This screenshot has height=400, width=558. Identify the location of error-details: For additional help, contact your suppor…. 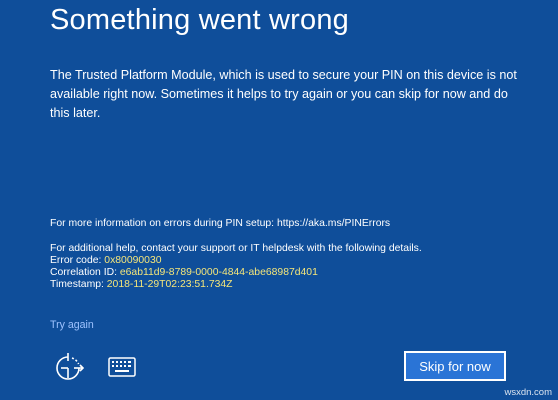
(236, 267).